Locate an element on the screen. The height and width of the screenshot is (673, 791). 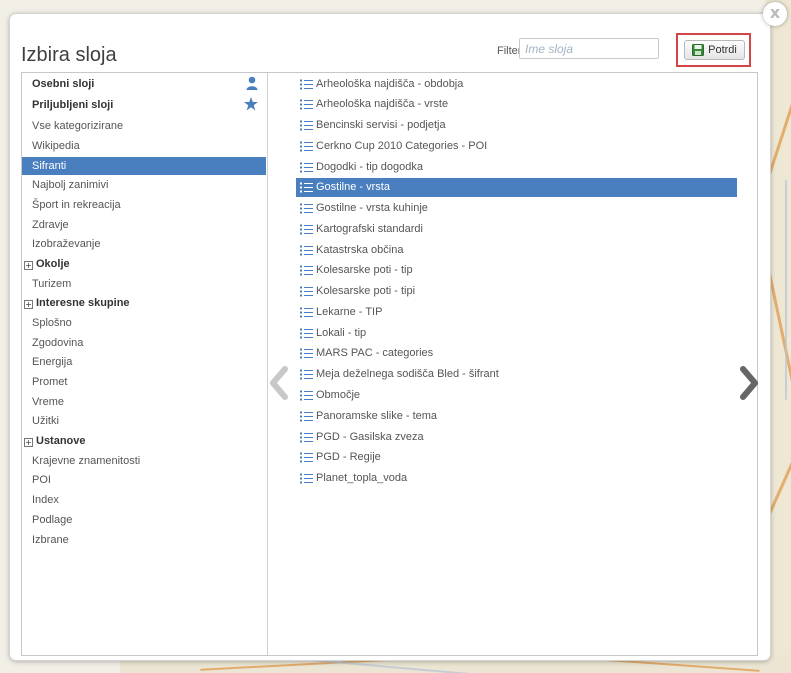
layer-list-item: Cerkno Cup 2010 Categories - POI is located at coordinates (516, 146).